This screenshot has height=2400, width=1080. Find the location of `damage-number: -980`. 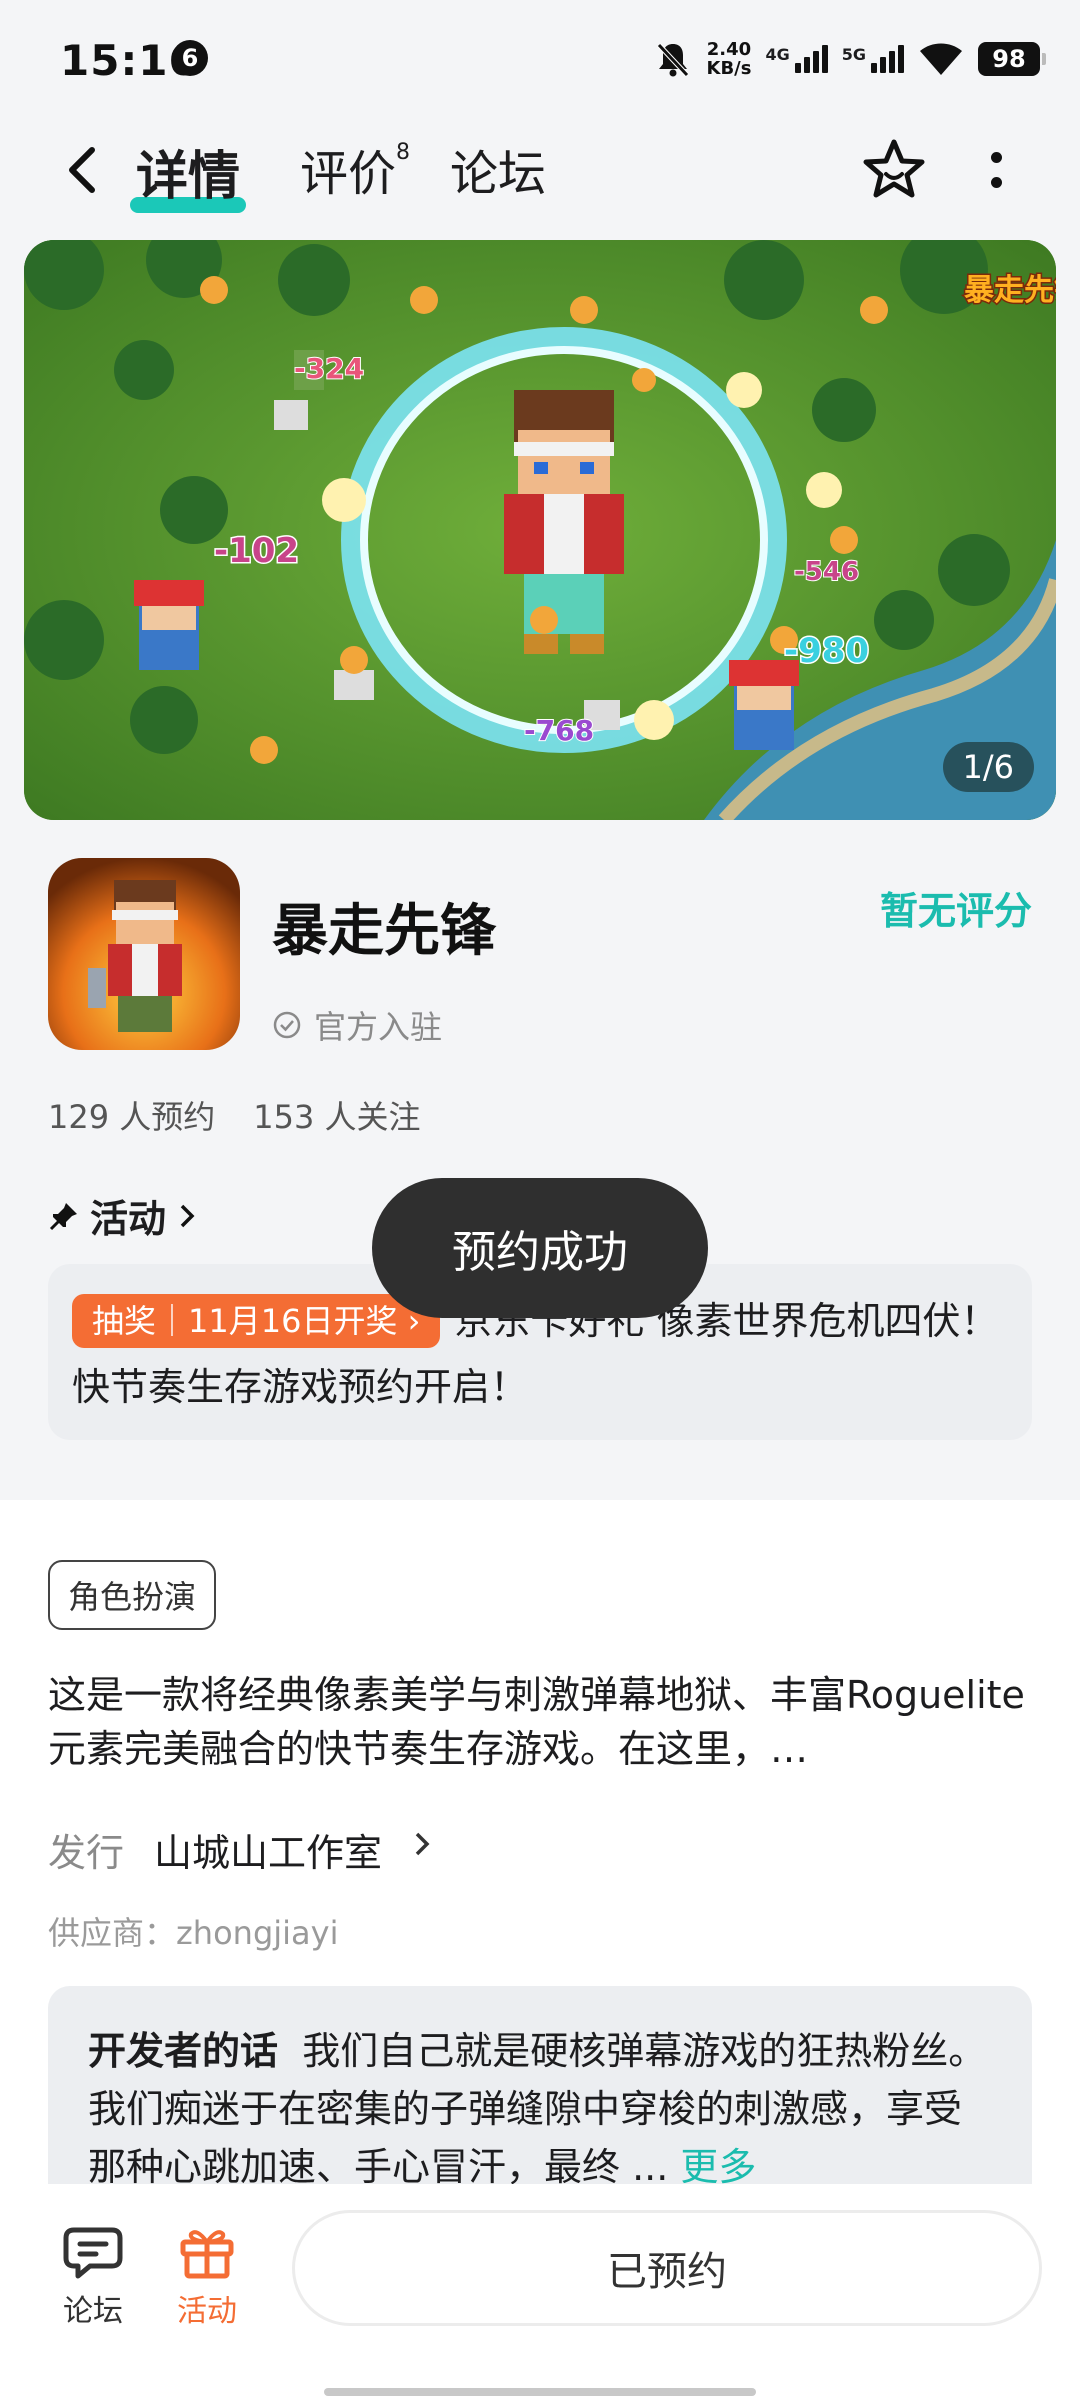

damage-number: -980 is located at coordinates (826, 651).